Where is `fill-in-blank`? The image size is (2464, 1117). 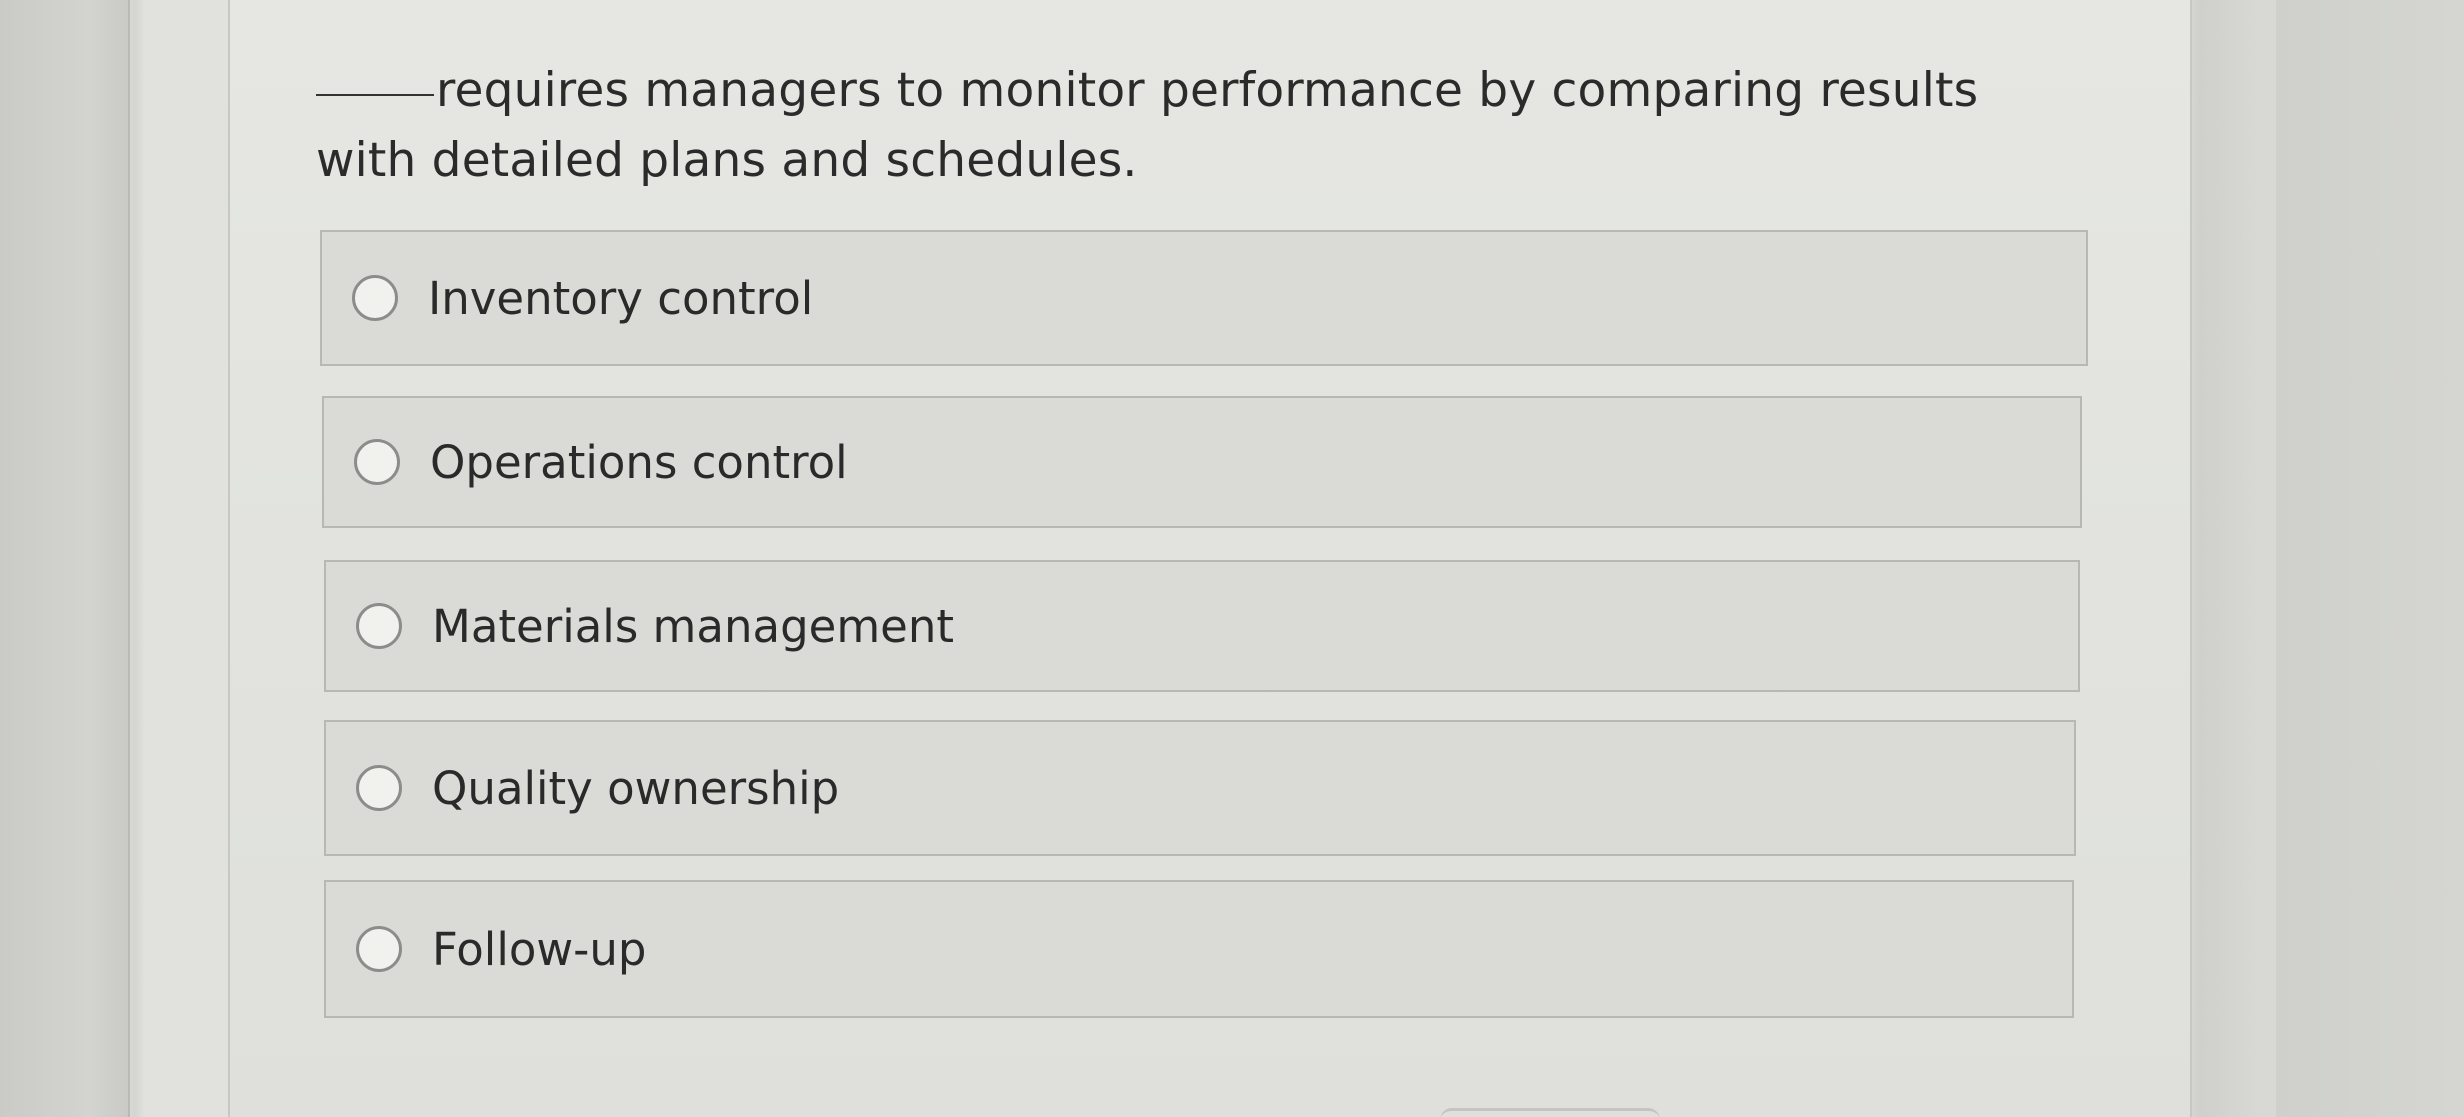 fill-in-blank is located at coordinates (375, 95).